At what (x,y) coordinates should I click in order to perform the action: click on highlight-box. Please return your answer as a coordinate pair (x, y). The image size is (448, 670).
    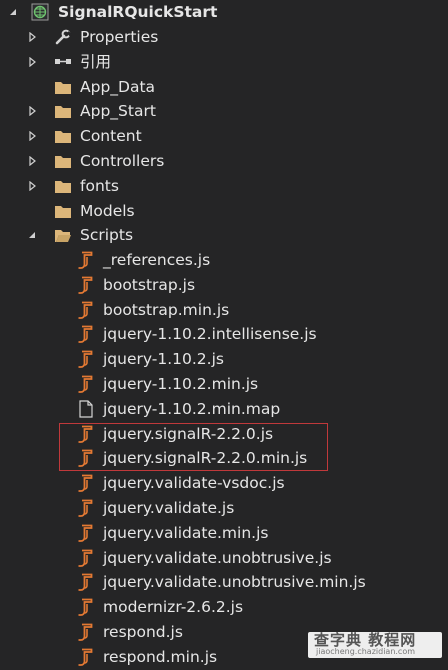
    Looking at the image, I should click on (193, 447).